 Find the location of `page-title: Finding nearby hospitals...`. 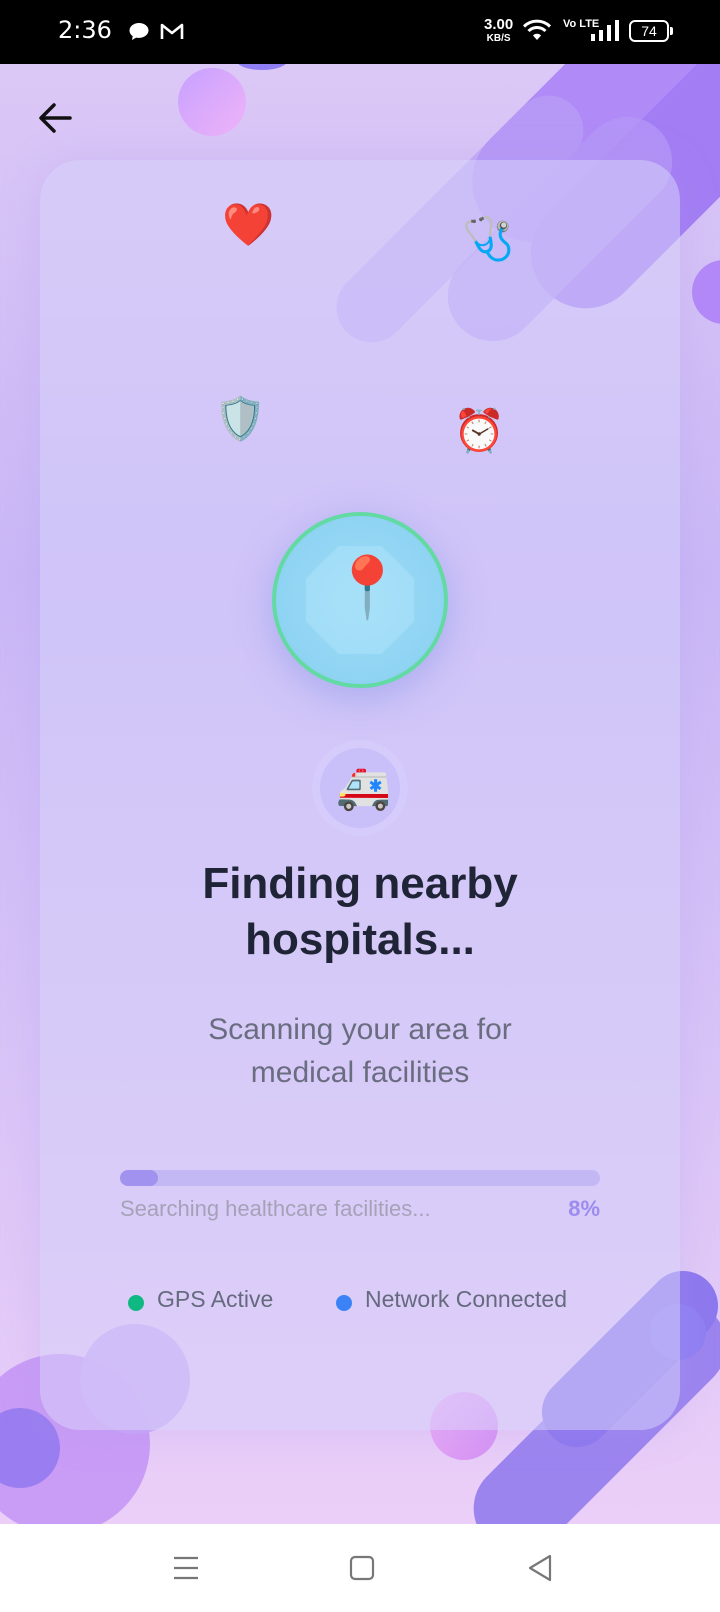

page-title: Finding nearby hospitals... is located at coordinates (360, 912).